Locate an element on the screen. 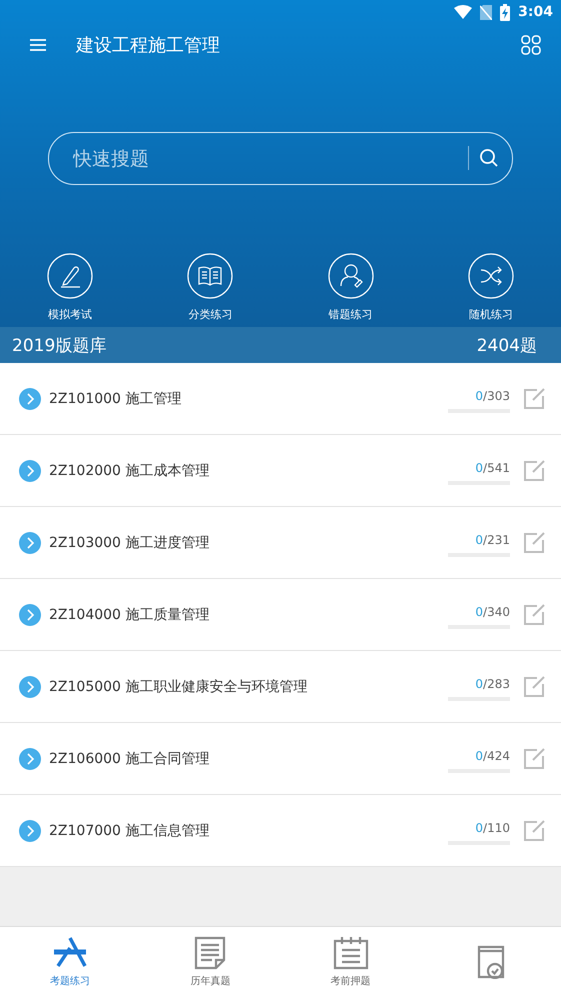 The height and width of the screenshot is (997, 561). shortcut-button: 错题练习 is located at coordinates (350, 287).